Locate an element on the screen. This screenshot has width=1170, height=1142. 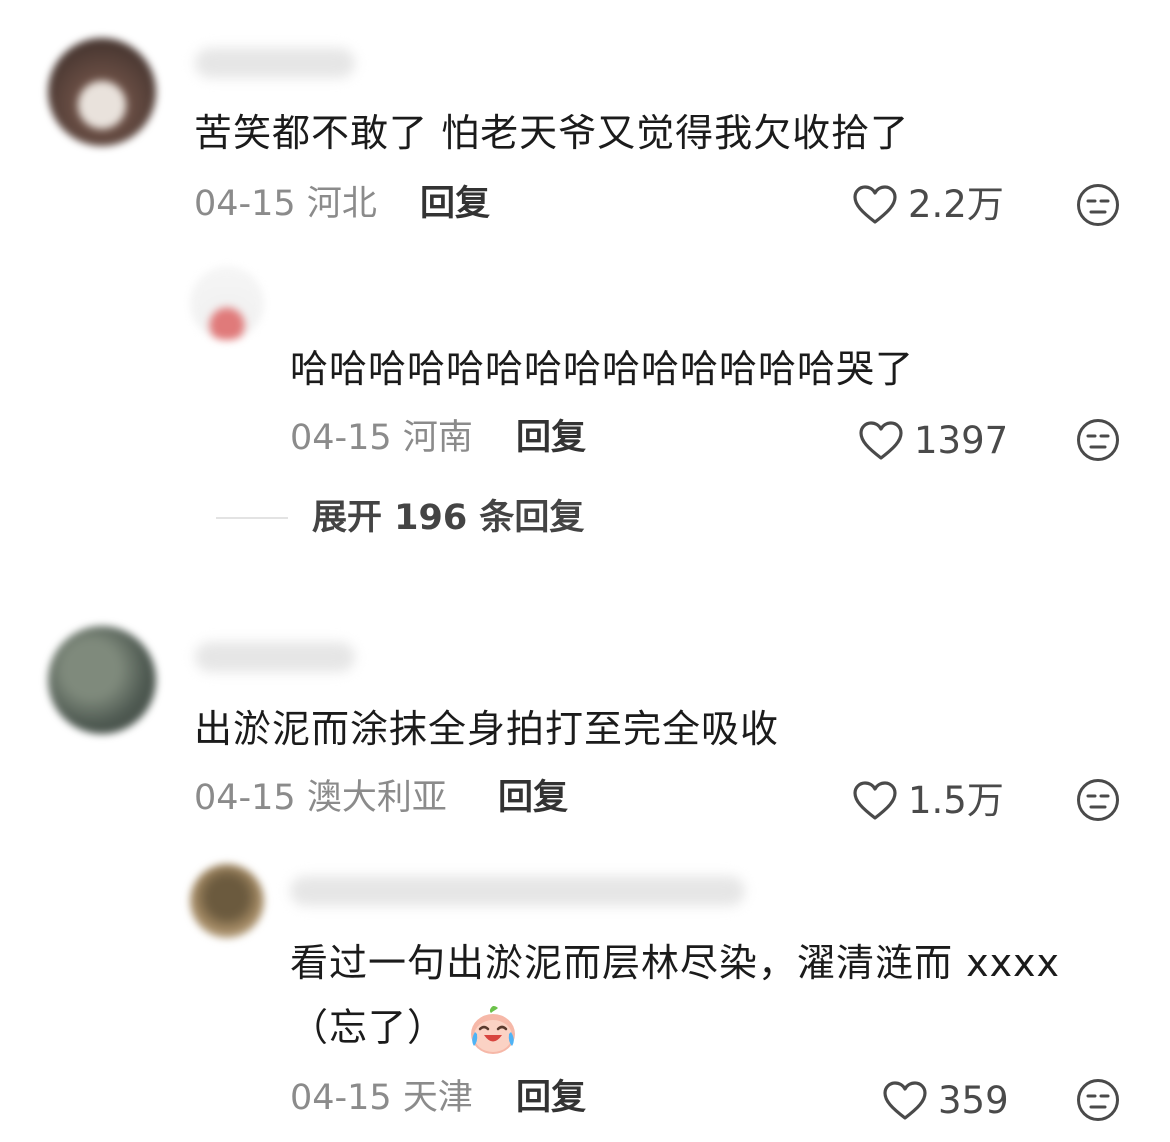
like-count: 2.2万 is located at coordinates (956, 204).